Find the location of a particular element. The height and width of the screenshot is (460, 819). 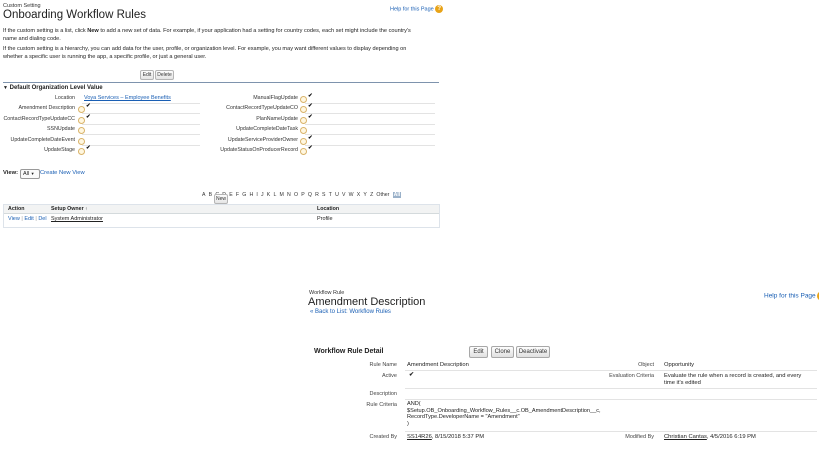

alpha-filter-w: W is located at coordinates (351, 195).